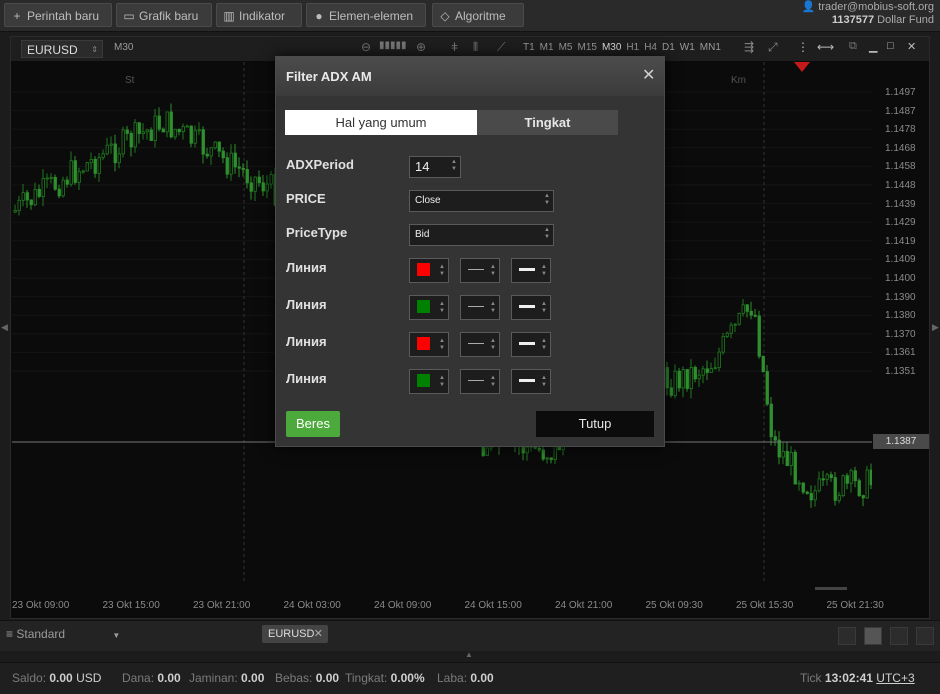 This screenshot has height=694, width=940. I want to click on timeframe-h4: H4, so click(650, 47).